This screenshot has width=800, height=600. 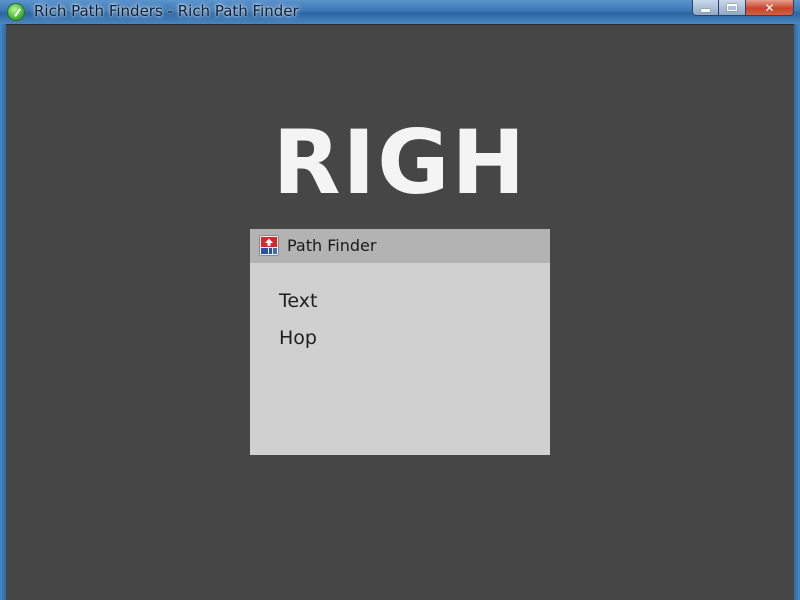 What do you see at coordinates (400, 246) in the screenshot?
I see `dialog-titlebar: Path Finder` at bounding box center [400, 246].